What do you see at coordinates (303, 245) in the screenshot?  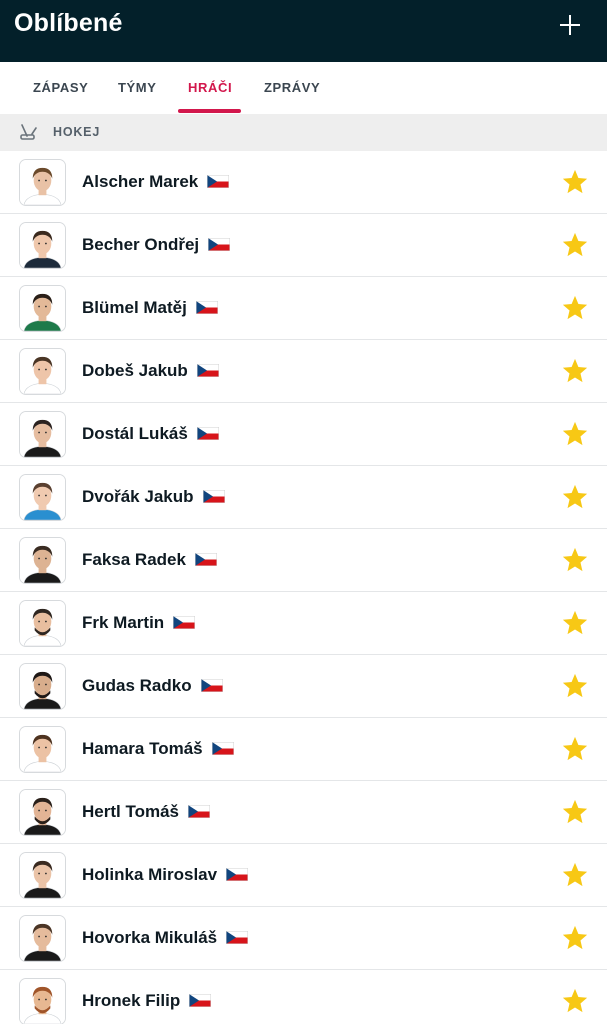 I see `player-row: Becher Ondřej` at bounding box center [303, 245].